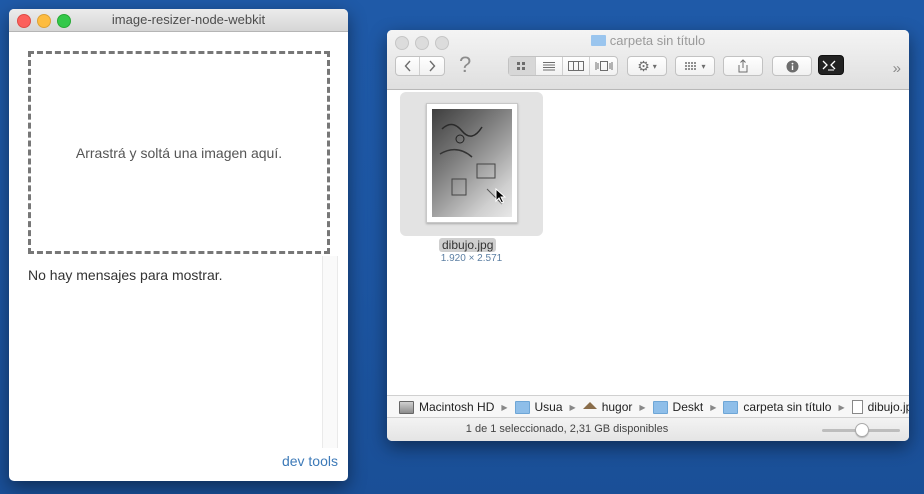 Image resolution: width=924 pixels, height=494 pixels. I want to click on path-item-carpeta: carpeta sin título, so click(777, 407).